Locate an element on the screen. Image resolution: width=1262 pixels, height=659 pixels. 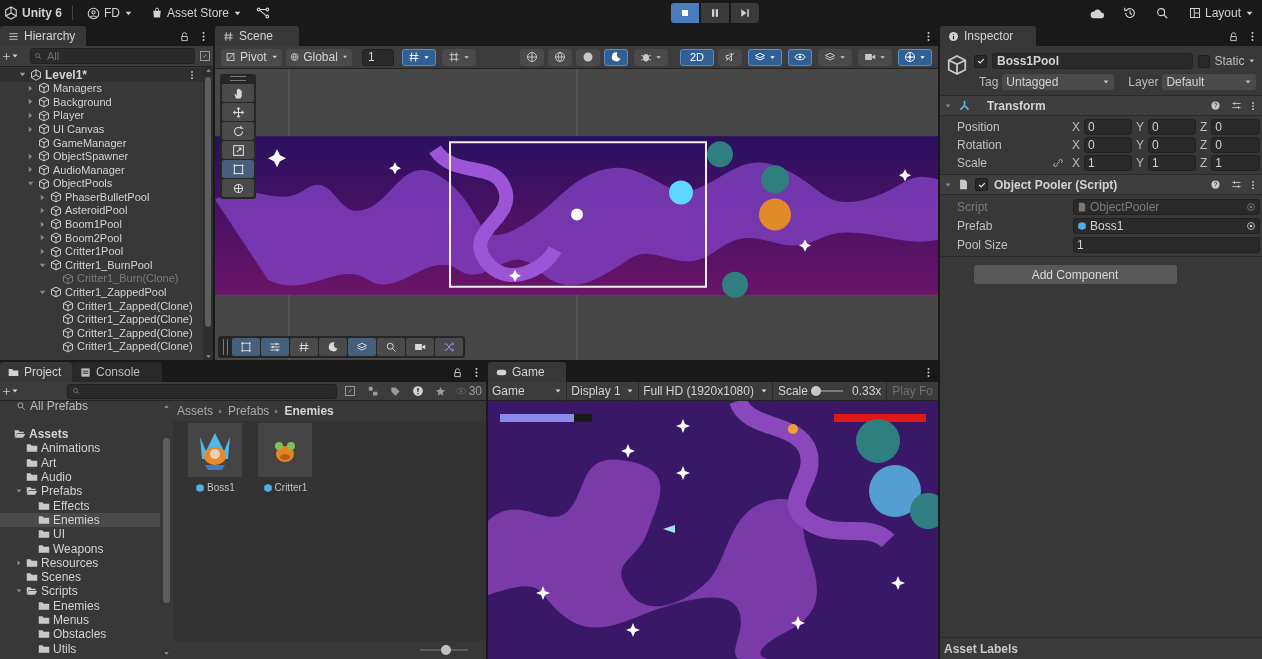
folder-item: Resources is located at coordinates (80, 562).